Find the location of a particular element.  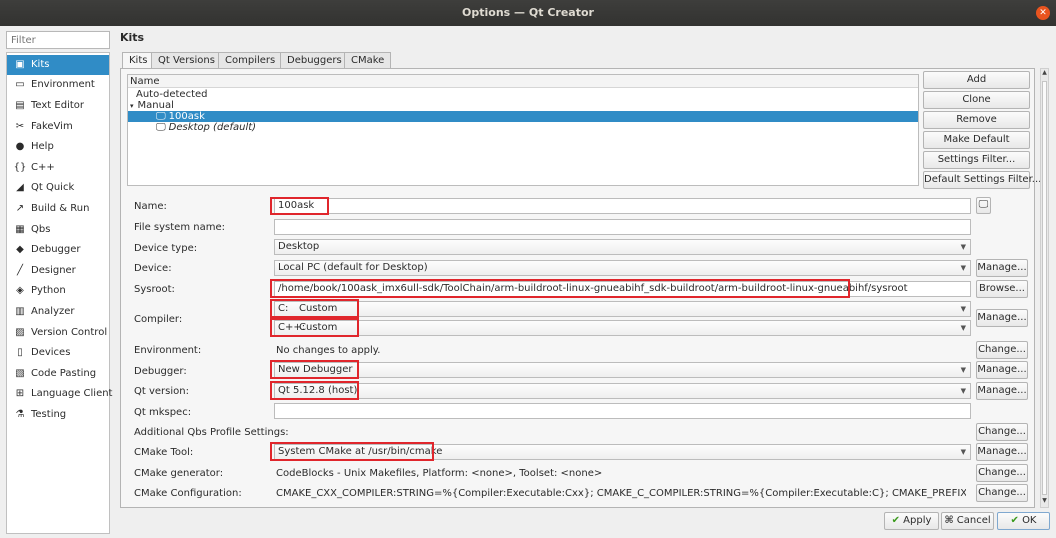

qt-mkspec-label: Qt mkspec: is located at coordinates (163, 412).